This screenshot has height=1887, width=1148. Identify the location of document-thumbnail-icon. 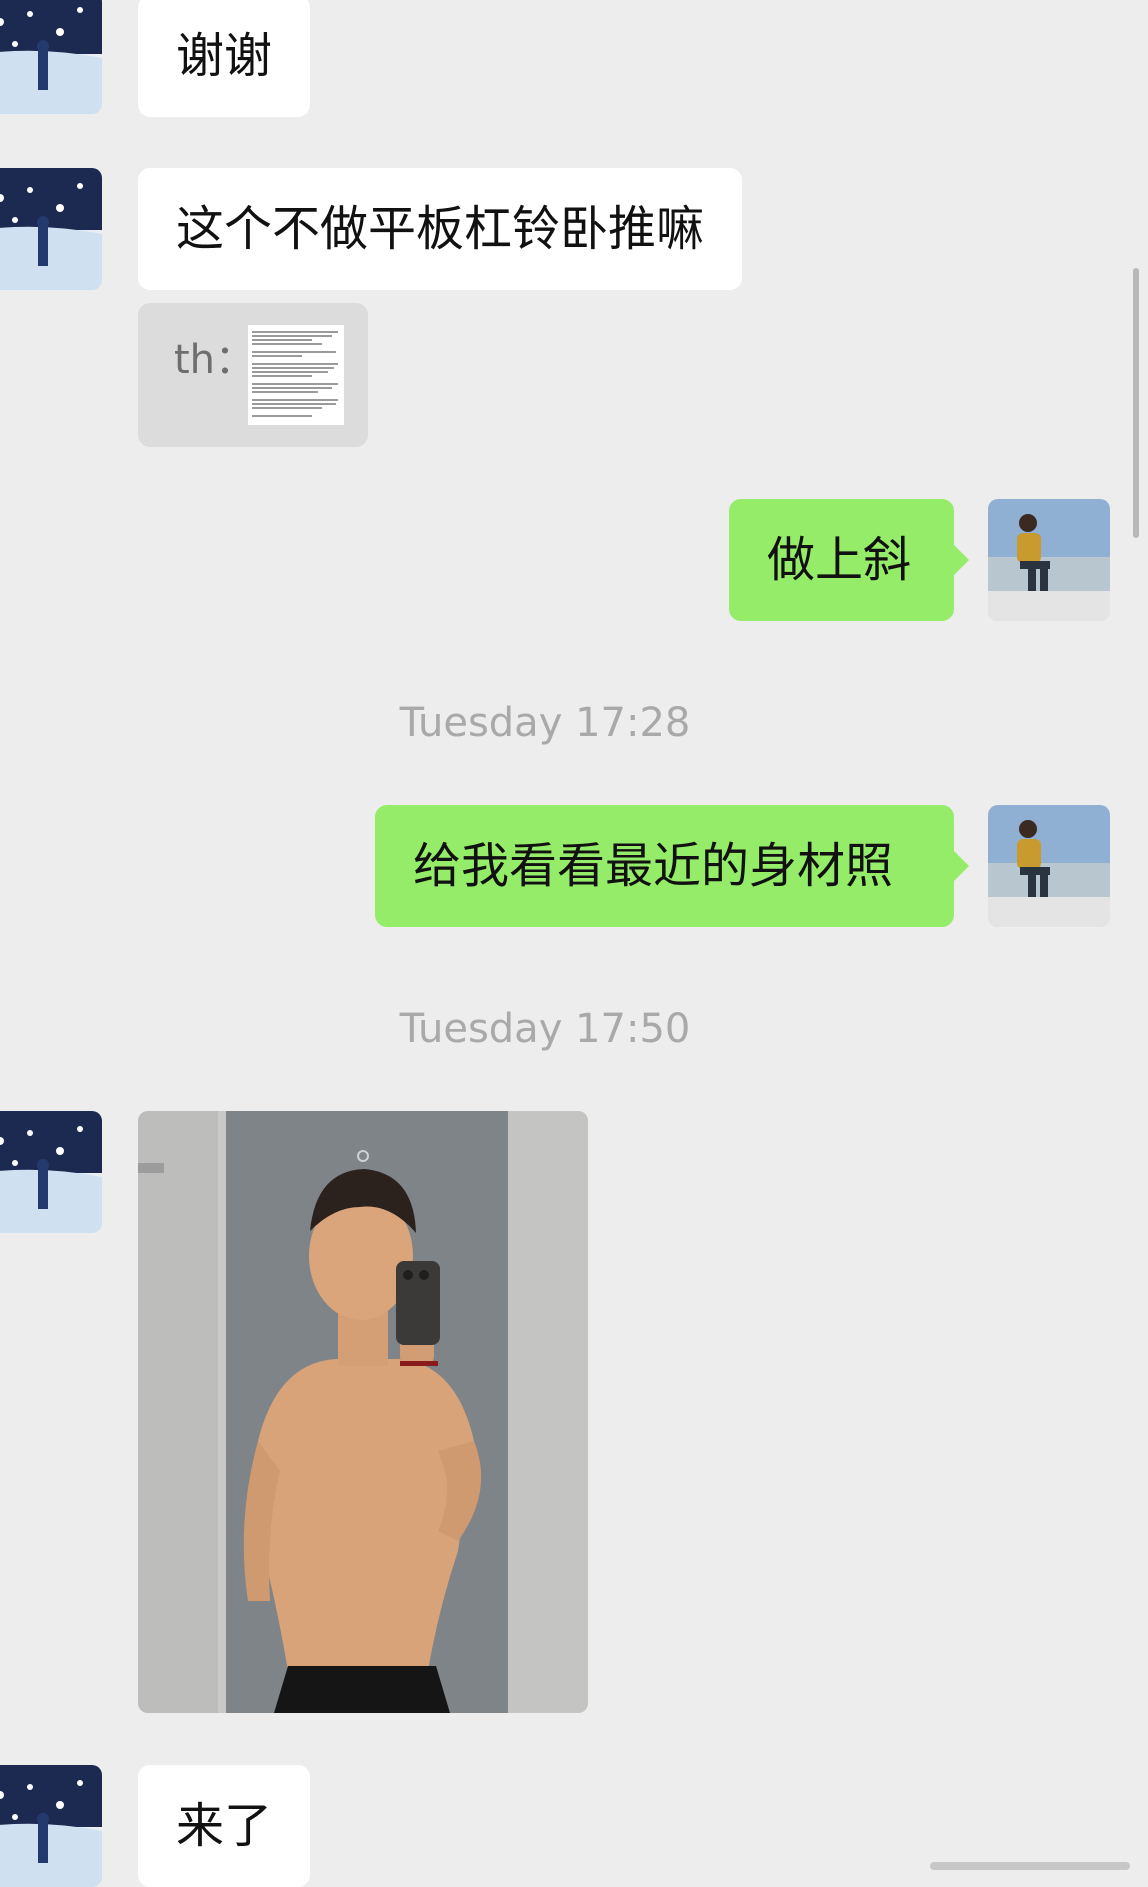
(296, 375).